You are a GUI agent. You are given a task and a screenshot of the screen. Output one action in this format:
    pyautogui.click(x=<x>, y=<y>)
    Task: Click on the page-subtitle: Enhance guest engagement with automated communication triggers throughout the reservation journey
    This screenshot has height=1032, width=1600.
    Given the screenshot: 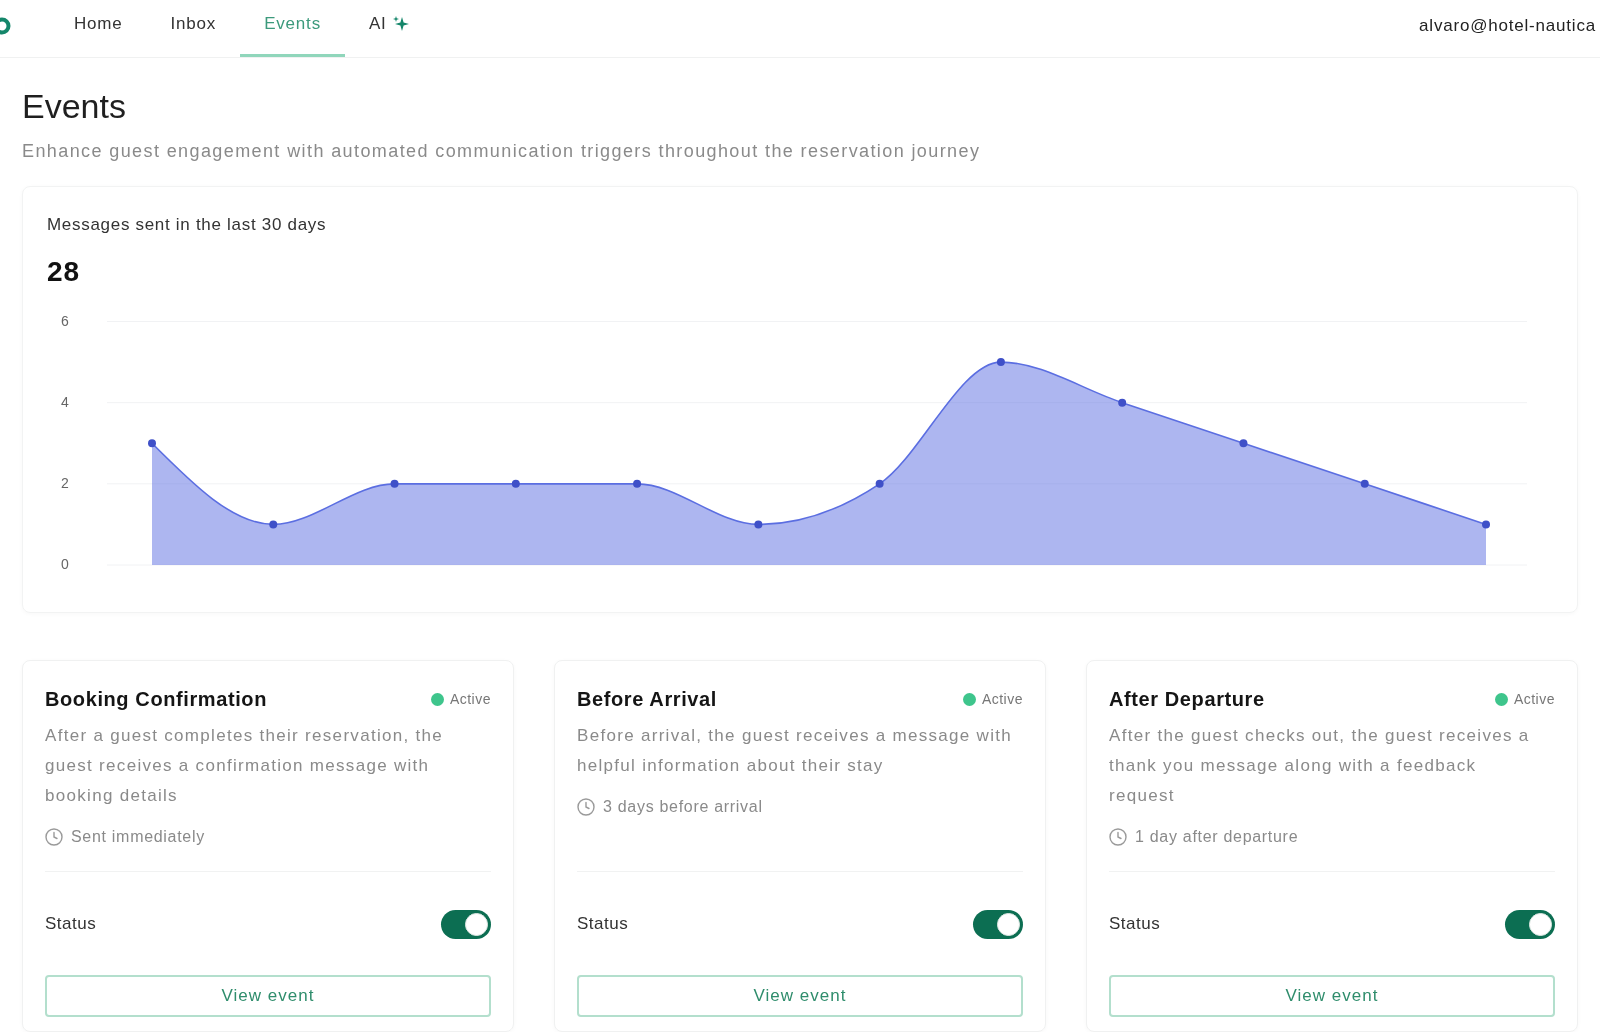 What is the action you would take?
    pyautogui.click(x=502, y=151)
    